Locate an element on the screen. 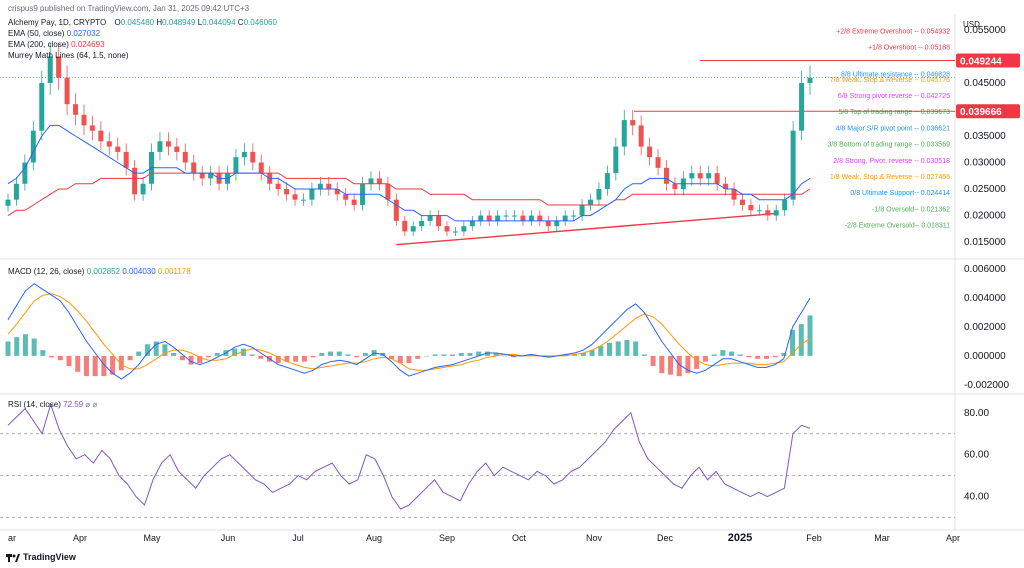  price-tick-label: 0.045000 is located at coordinates (985, 83).